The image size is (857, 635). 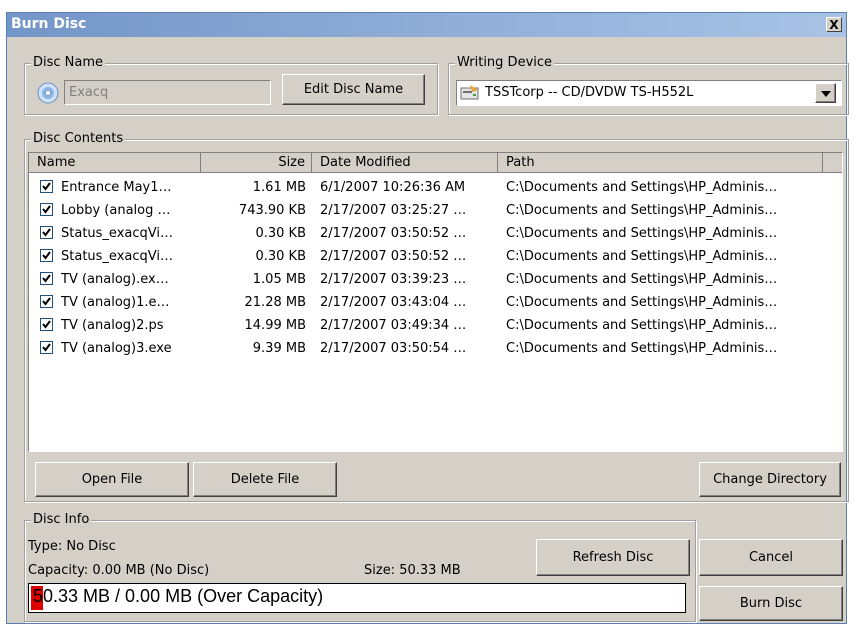 What do you see at coordinates (353, 89) in the screenshot?
I see `edit-disc-name-button: Edit Disc Name` at bounding box center [353, 89].